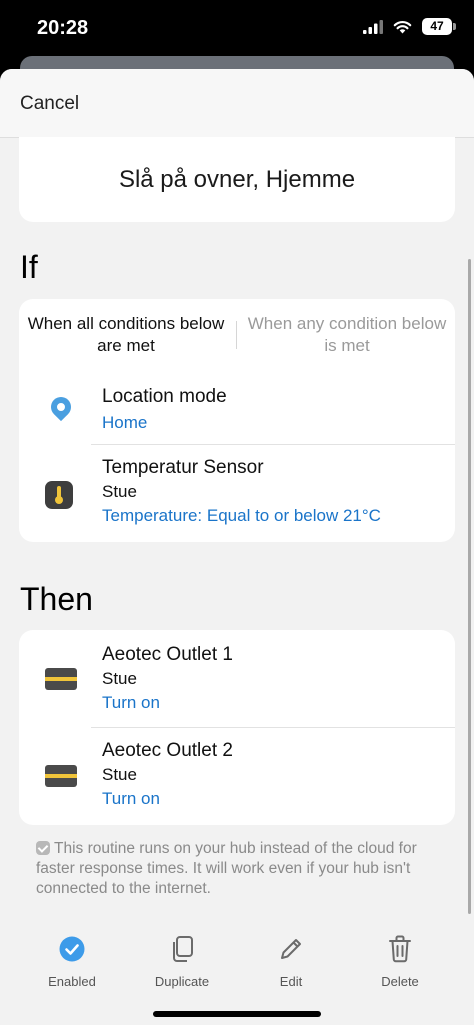 Image resolution: width=474 pixels, height=1025 pixels. I want to click on enabled-check-icon, so click(72, 949).